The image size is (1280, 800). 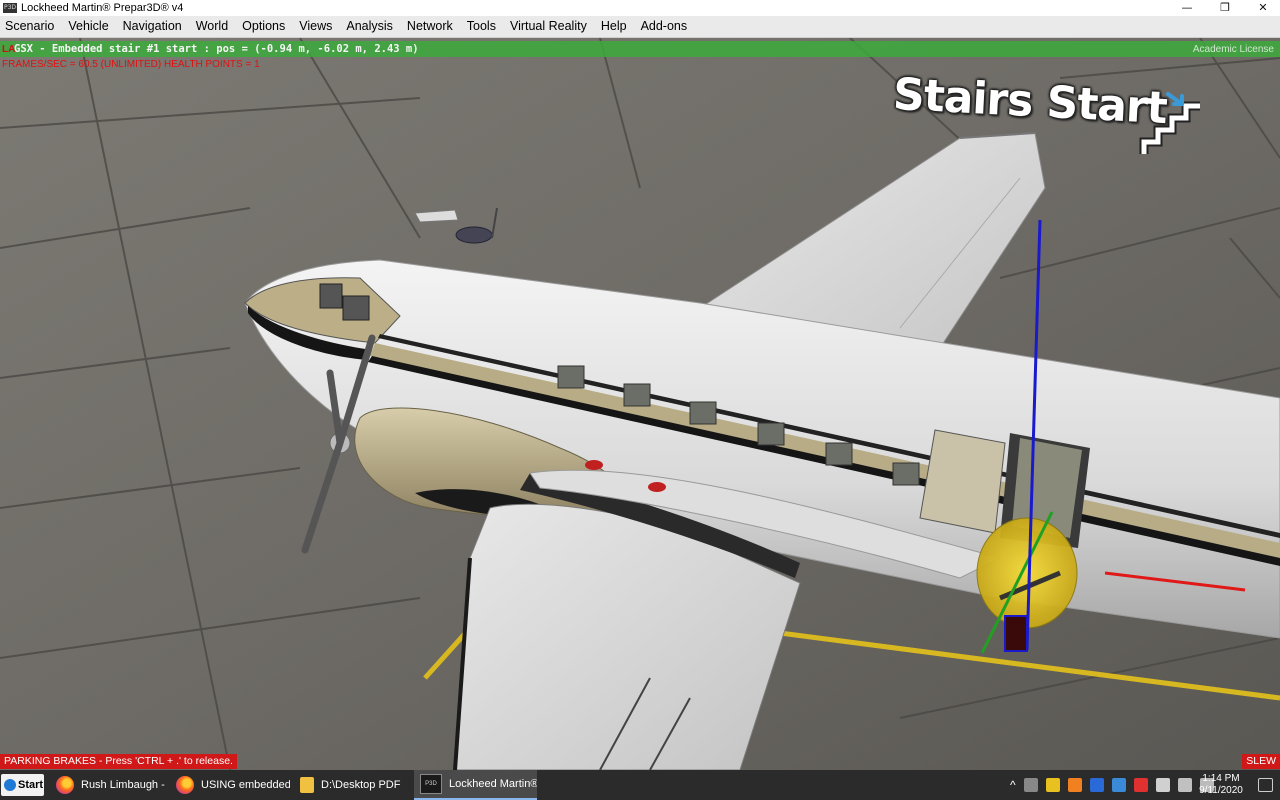 What do you see at coordinates (1221, 790) in the screenshot?
I see `clock-date: 9/11/2020` at bounding box center [1221, 790].